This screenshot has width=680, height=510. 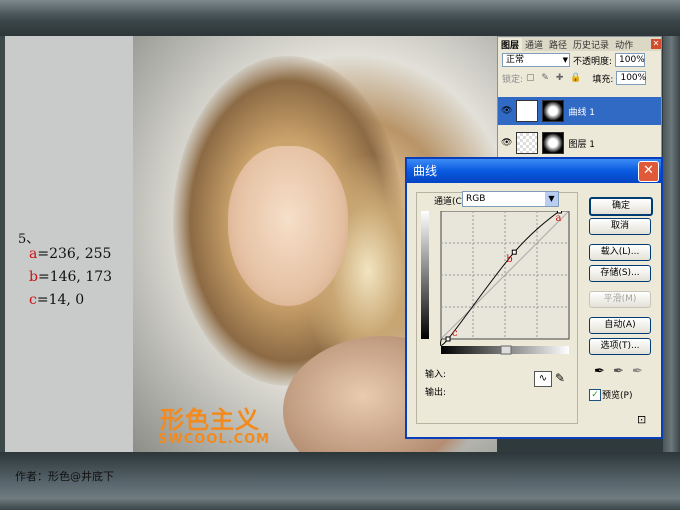 I want to click on blend-row: 正常 ▼ 不透明度: 100%, so click(x=579, y=60).